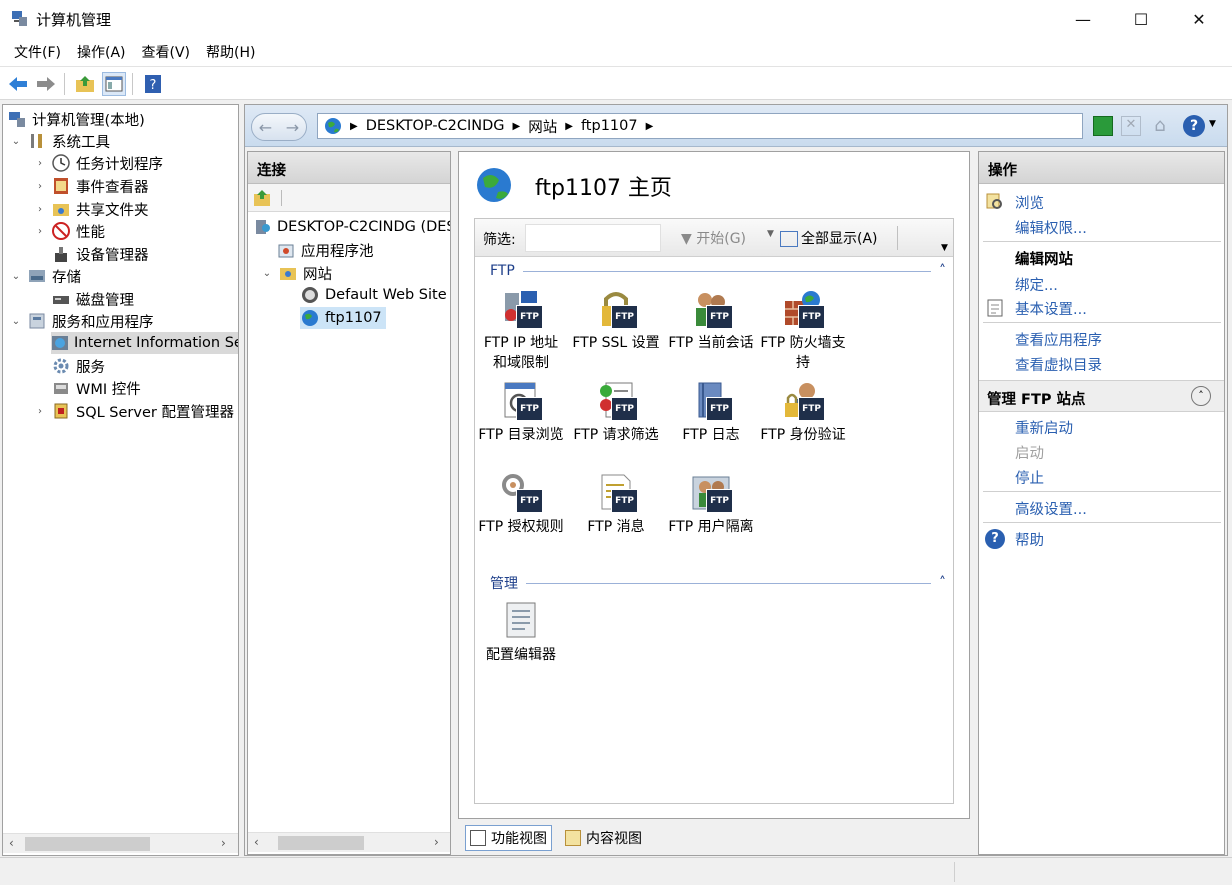  What do you see at coordinates (46, 84) in the screenshot?
I see `forward-arrow-icon` at bounding box center [46, 84].